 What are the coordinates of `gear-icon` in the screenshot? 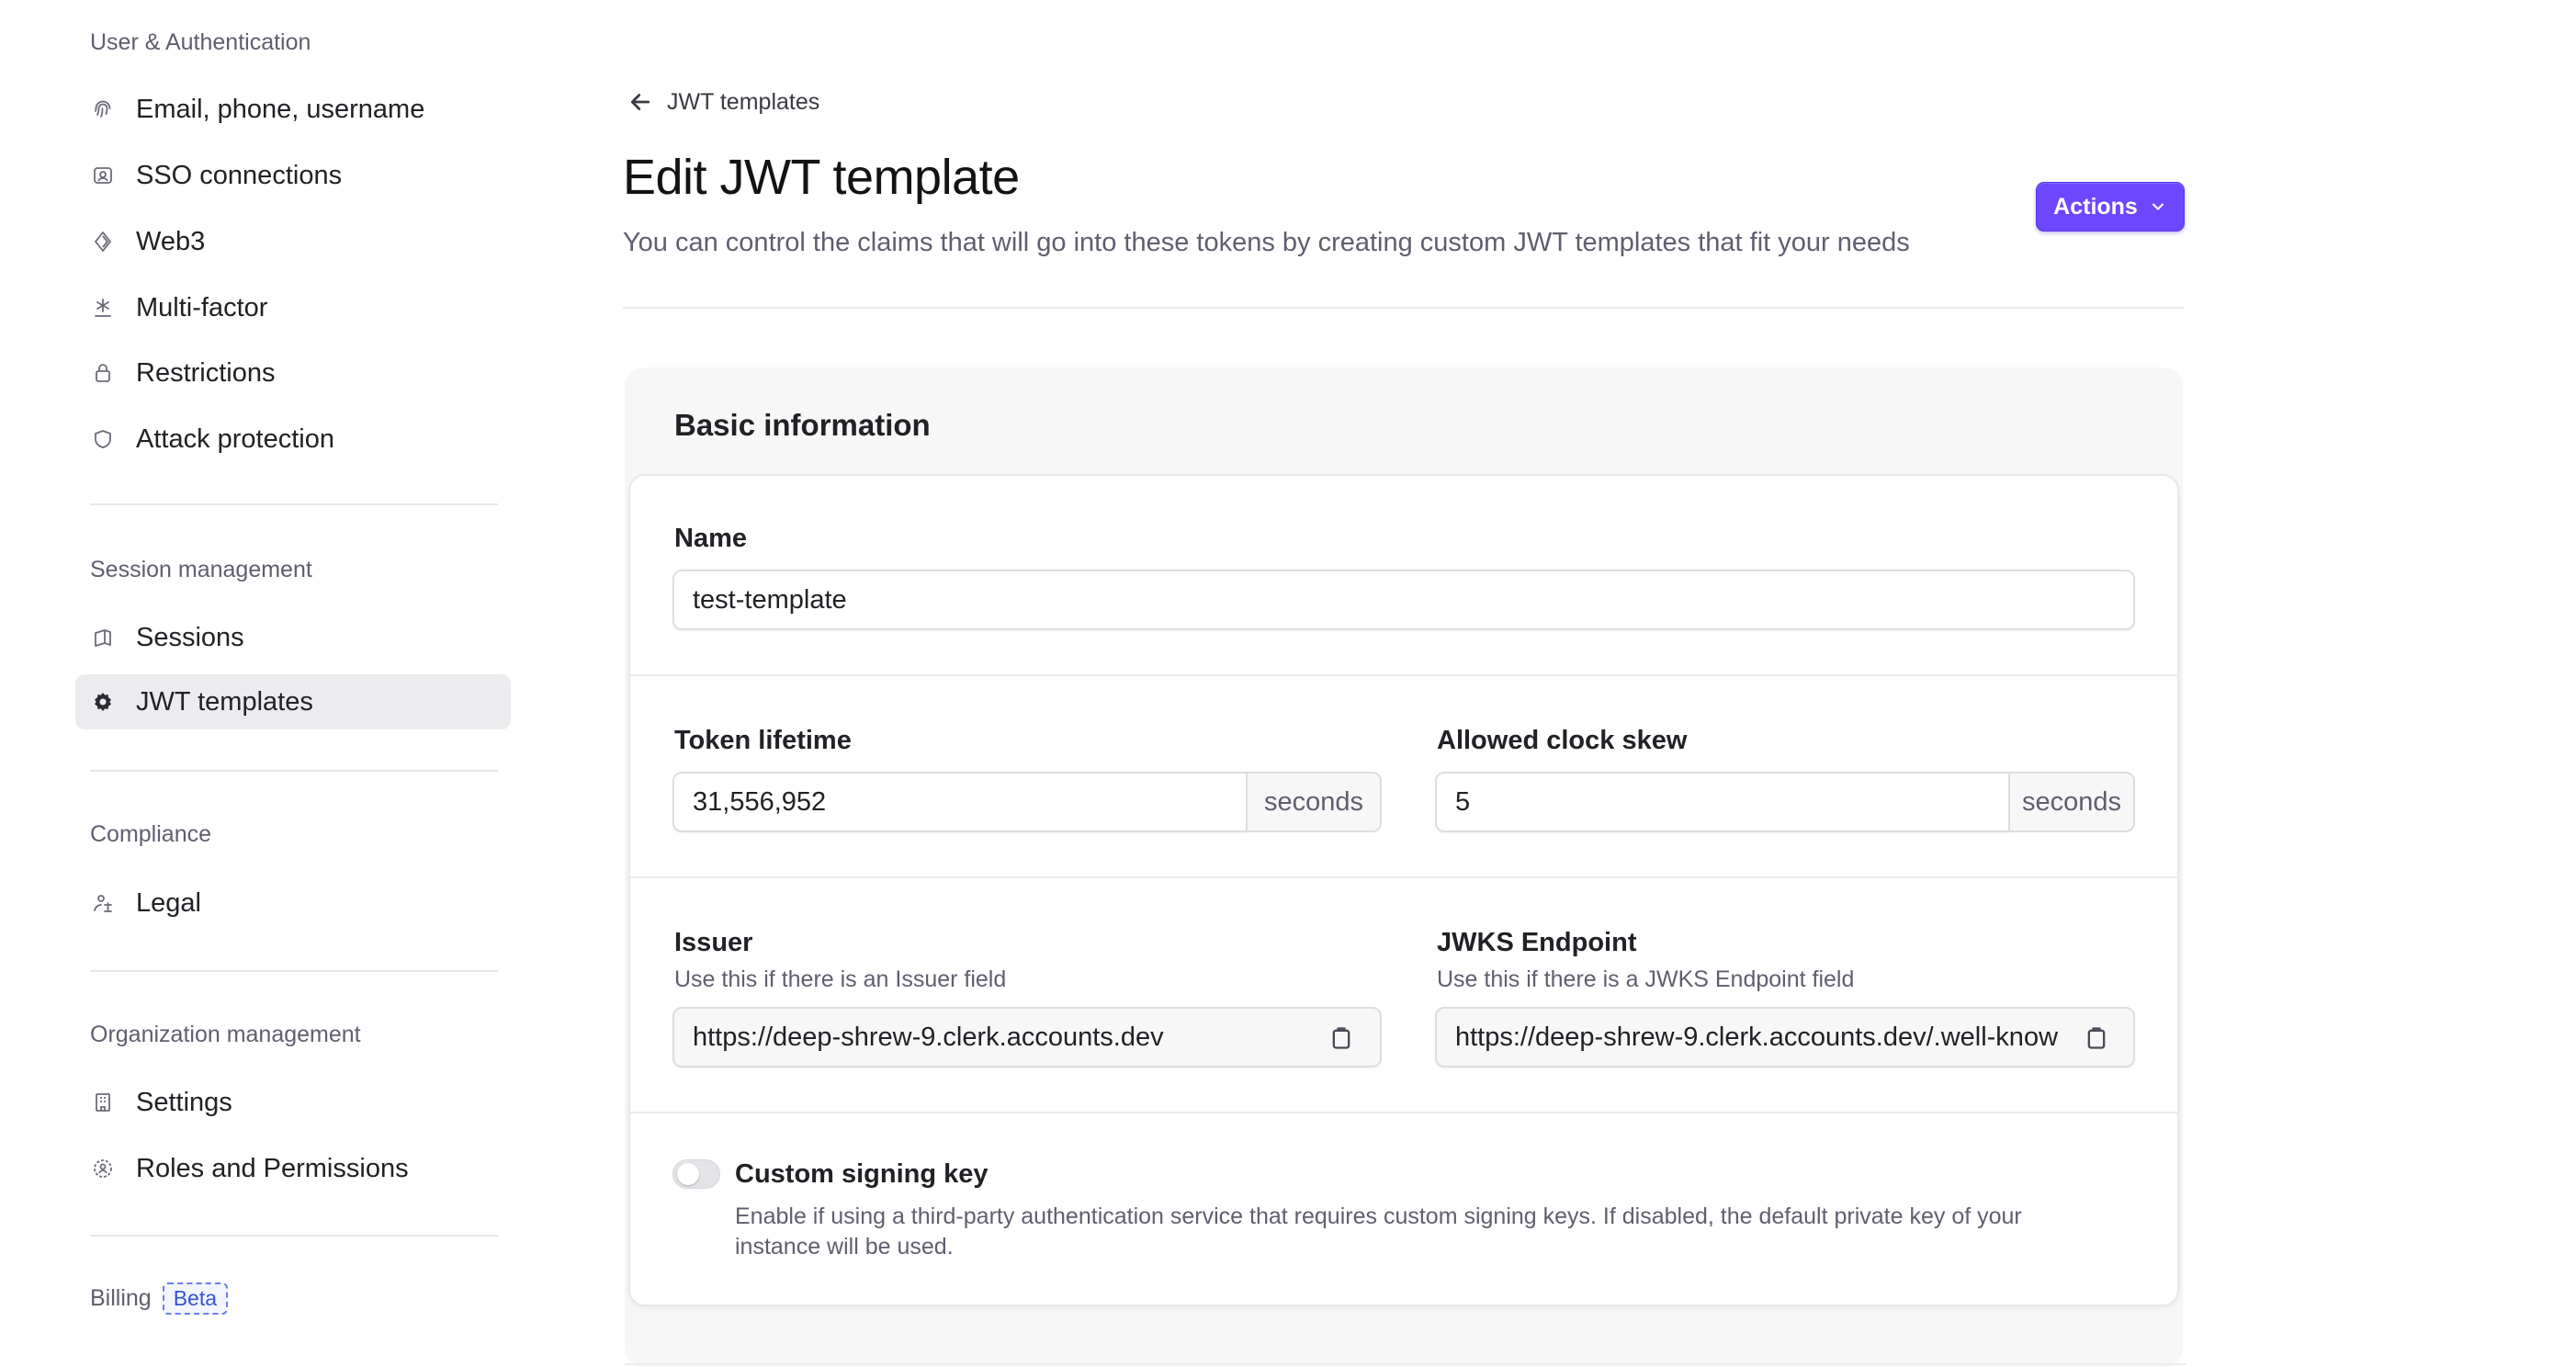 It's located at (103, 702).